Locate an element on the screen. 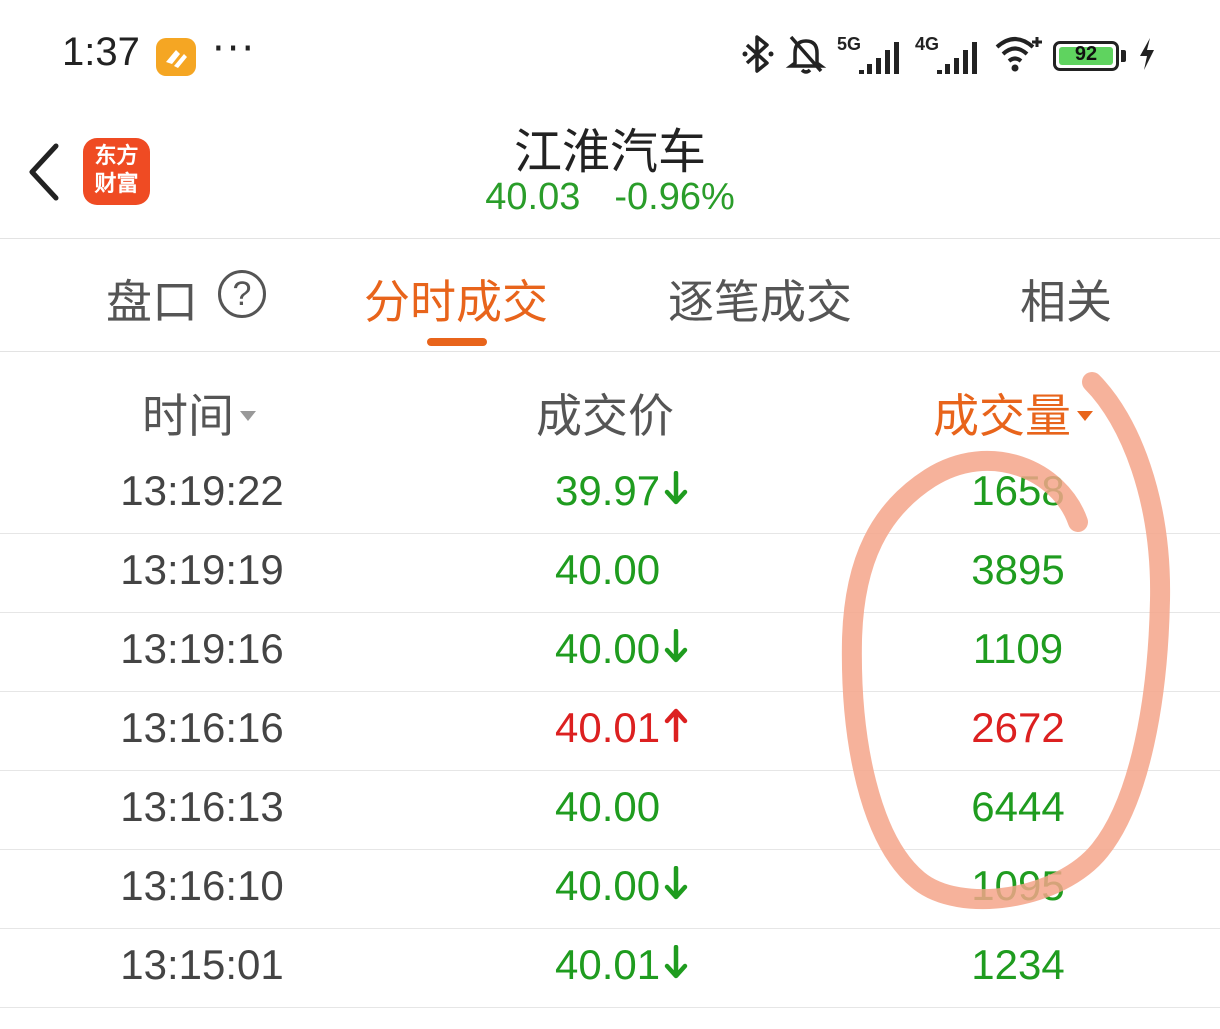 The width and height of the screenshot is (1220, 1029). table-row: 13:19:22 39.97 1658 is located at coordinates (610, 494).